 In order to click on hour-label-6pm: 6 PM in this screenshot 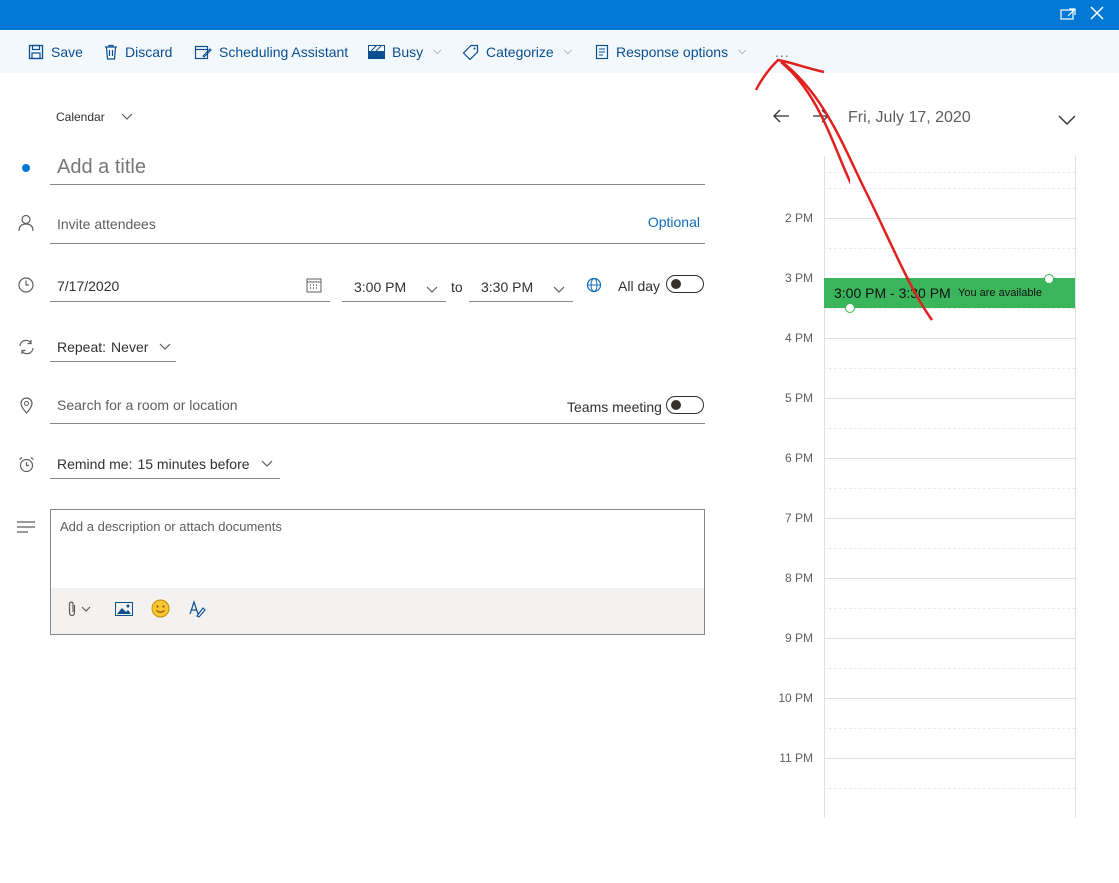, I will do `click(798, 458)`.